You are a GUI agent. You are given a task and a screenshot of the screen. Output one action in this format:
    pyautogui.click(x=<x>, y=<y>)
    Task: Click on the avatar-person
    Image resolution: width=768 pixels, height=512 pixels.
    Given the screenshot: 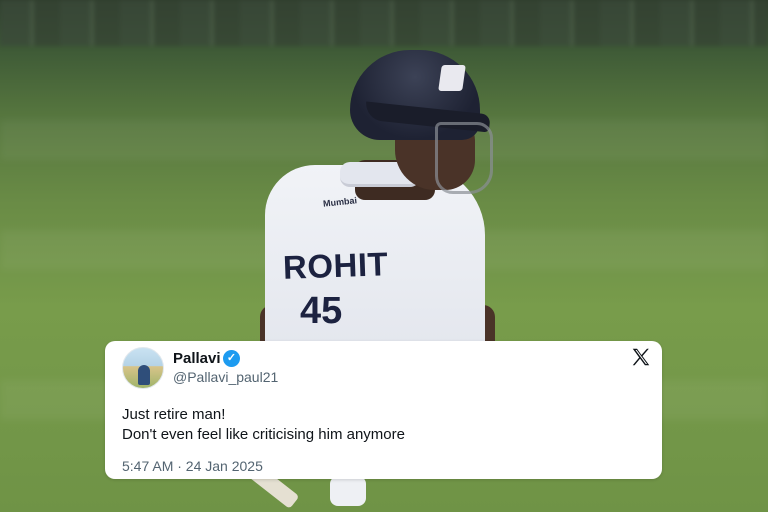 What is the action you would take?
    pyautogui.click(x=144, y=375)
    